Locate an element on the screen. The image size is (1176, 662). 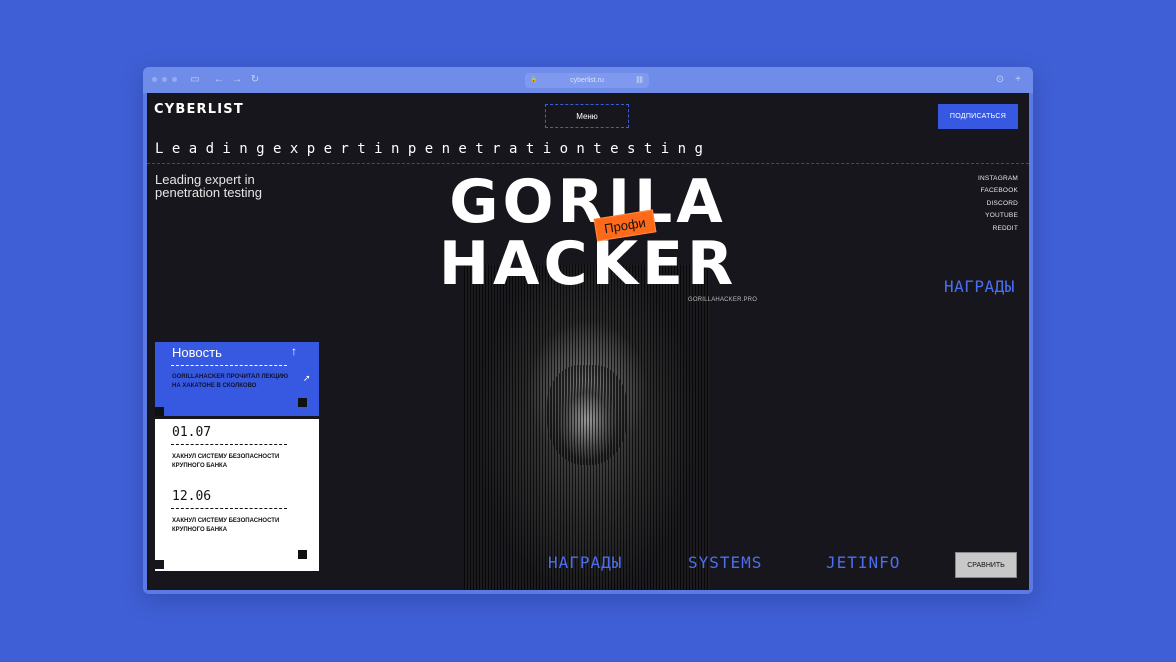
url-text: cyberlist.ru is located at coordinates (587, 80).